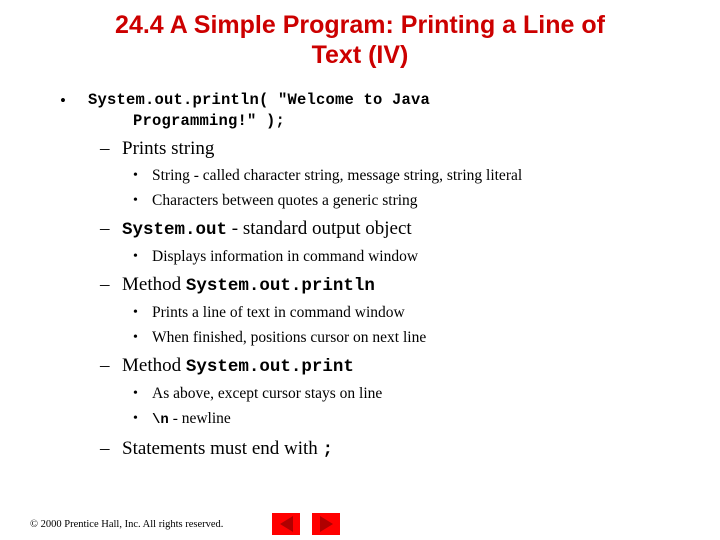 This screenshot has height=540, width=720. What do you see at coordinates (401, 285) in the screenshot?
I see `bullet-level2-text: Method System.out.println` at bounding box center [401, 285].